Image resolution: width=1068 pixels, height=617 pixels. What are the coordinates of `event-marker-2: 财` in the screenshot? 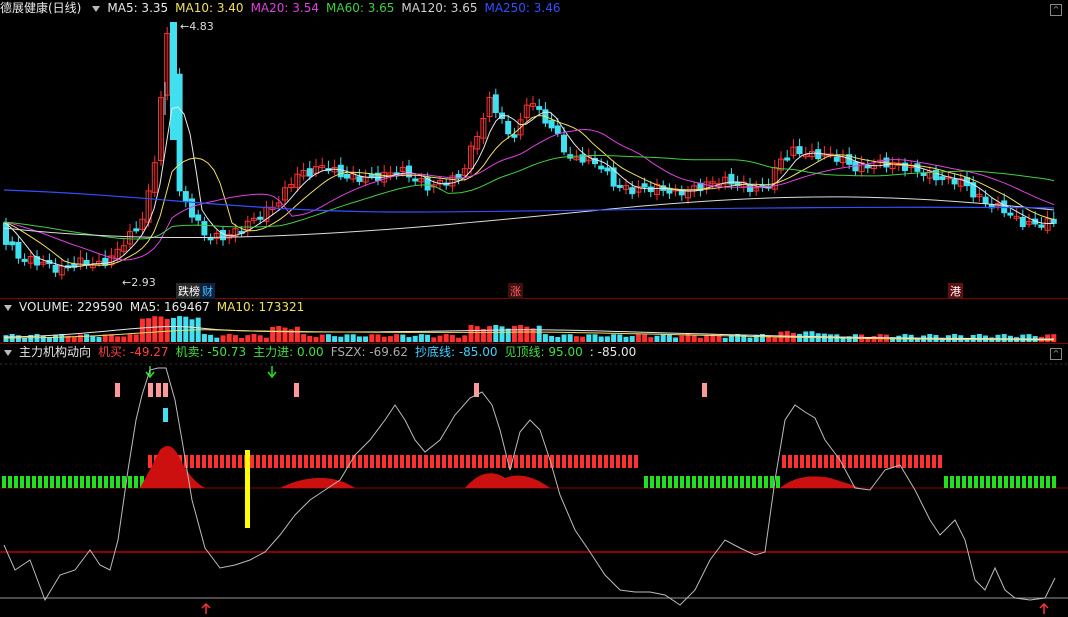 It's located at (207, 291).